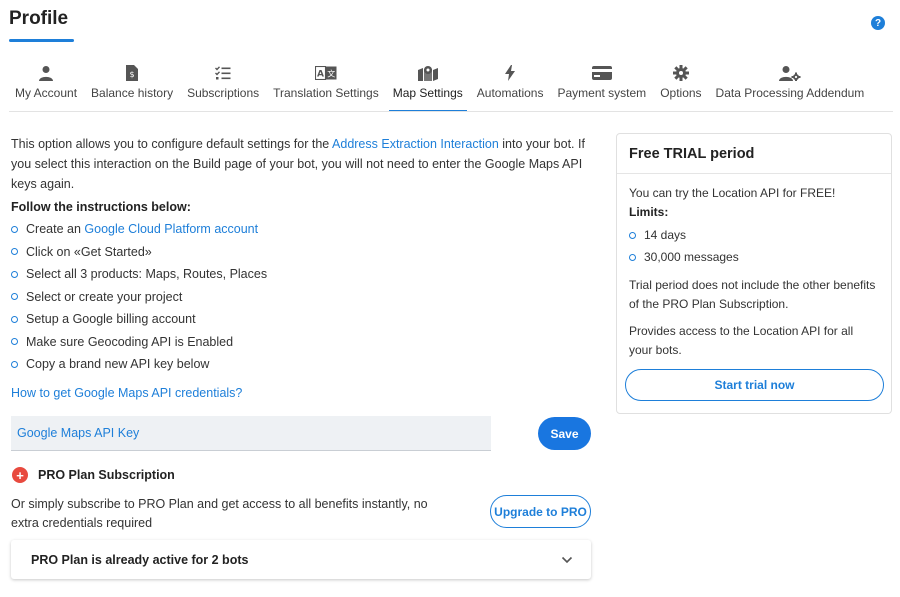  Describe the element at coordinates (878, 23) in the screenshot. I see `help-icon: ?` at that location.